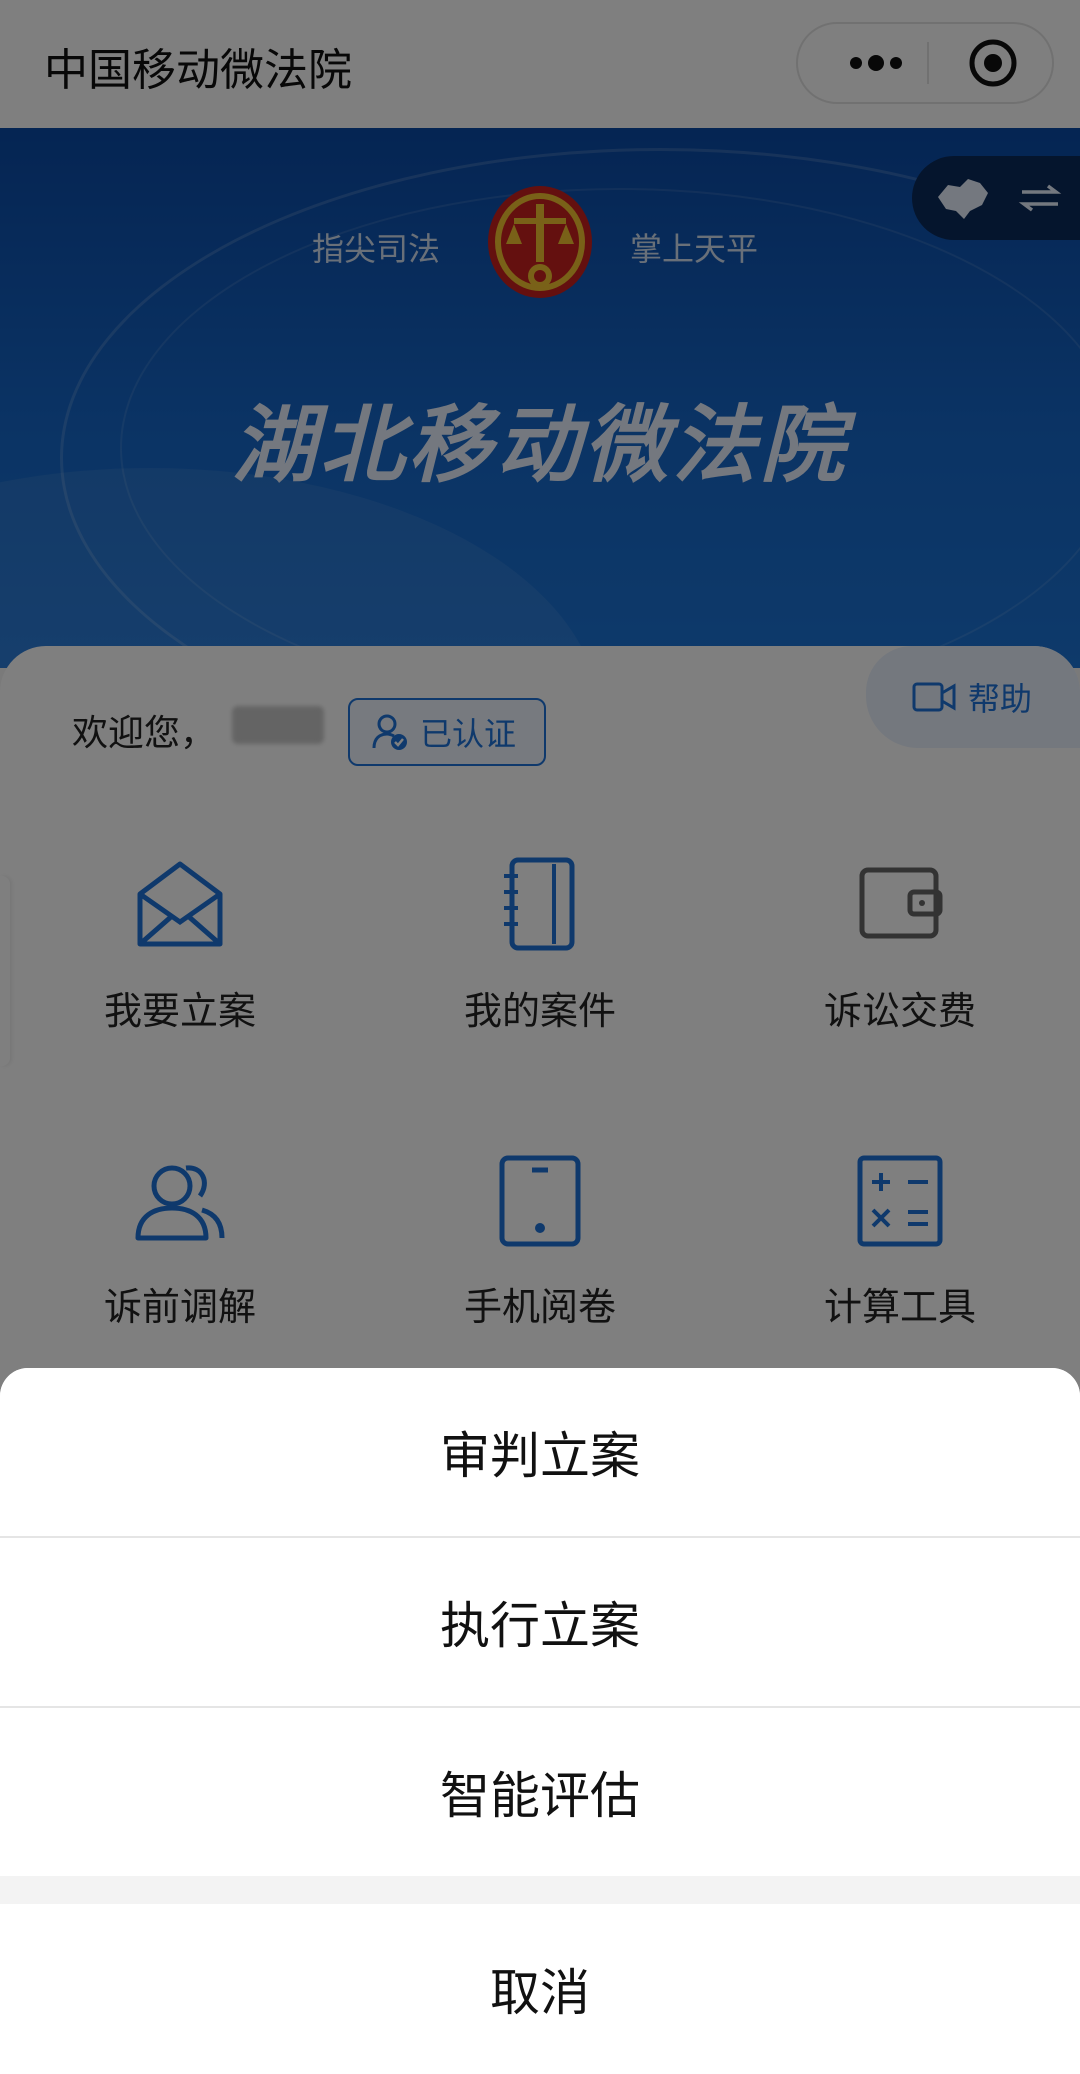 Image resolution: width=1080 pixels, height=2074 pixels. Describe the element at coordinates (540, 1989) in the screenshot. I see `cancel-button: 取消` at that location.